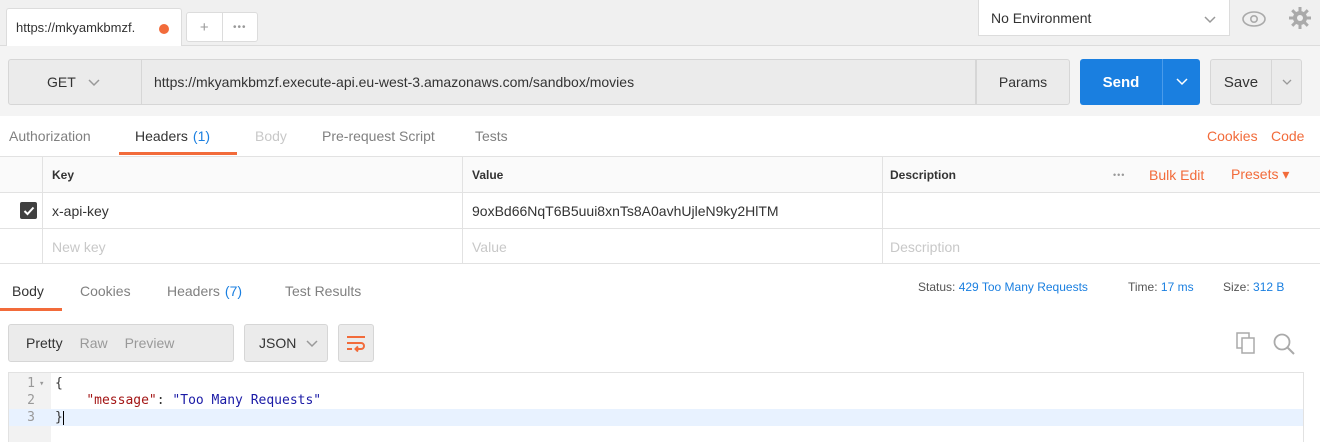 The width and height of the screenshot is (1320, 442). What do you see at coordinates (85, 343) in the screenshot?
I see `raw-button: Raw` at bounding box center [85, 343].